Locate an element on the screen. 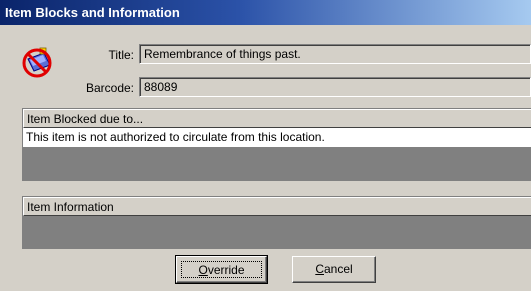 Image resolution: width=531 pixels, height=291 pixels. barcode-field: 88089 is located at coordinates (335, 87).